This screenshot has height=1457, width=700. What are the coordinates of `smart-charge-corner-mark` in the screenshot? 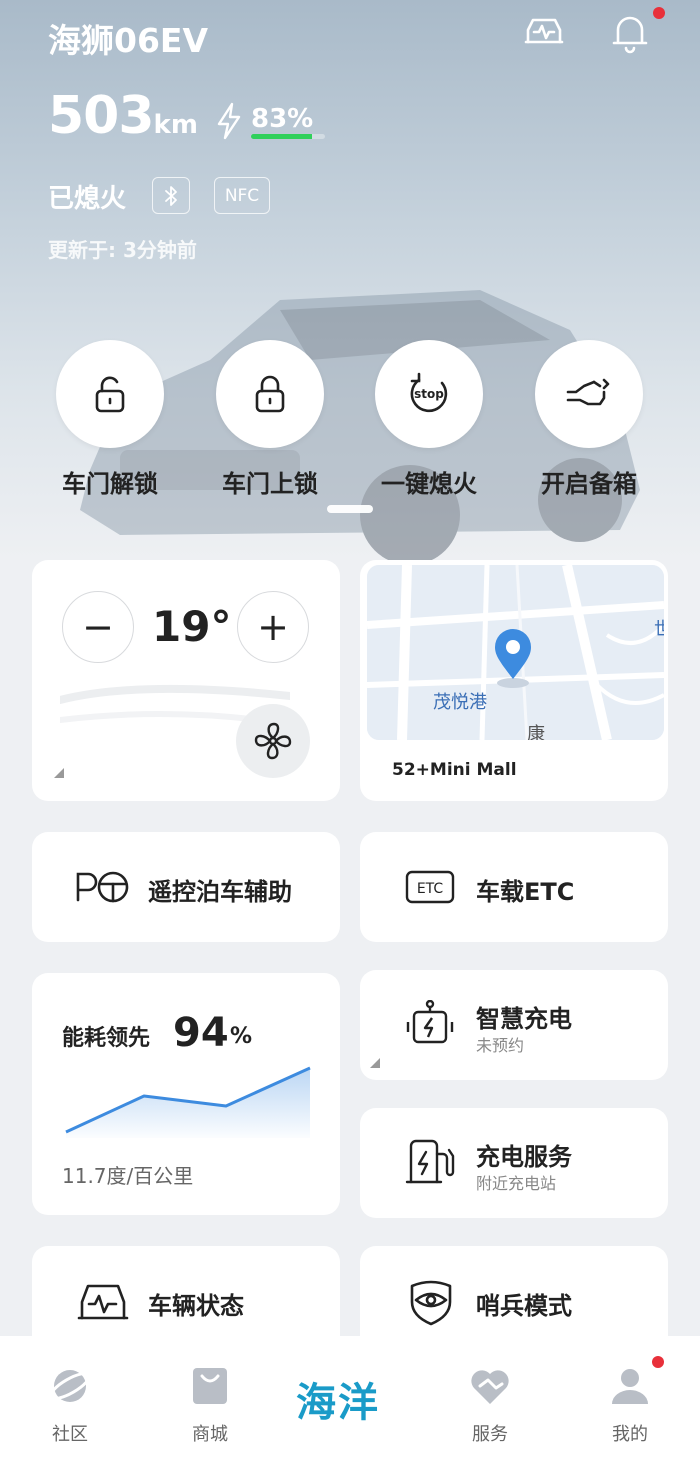 It's located at (375, 1063).